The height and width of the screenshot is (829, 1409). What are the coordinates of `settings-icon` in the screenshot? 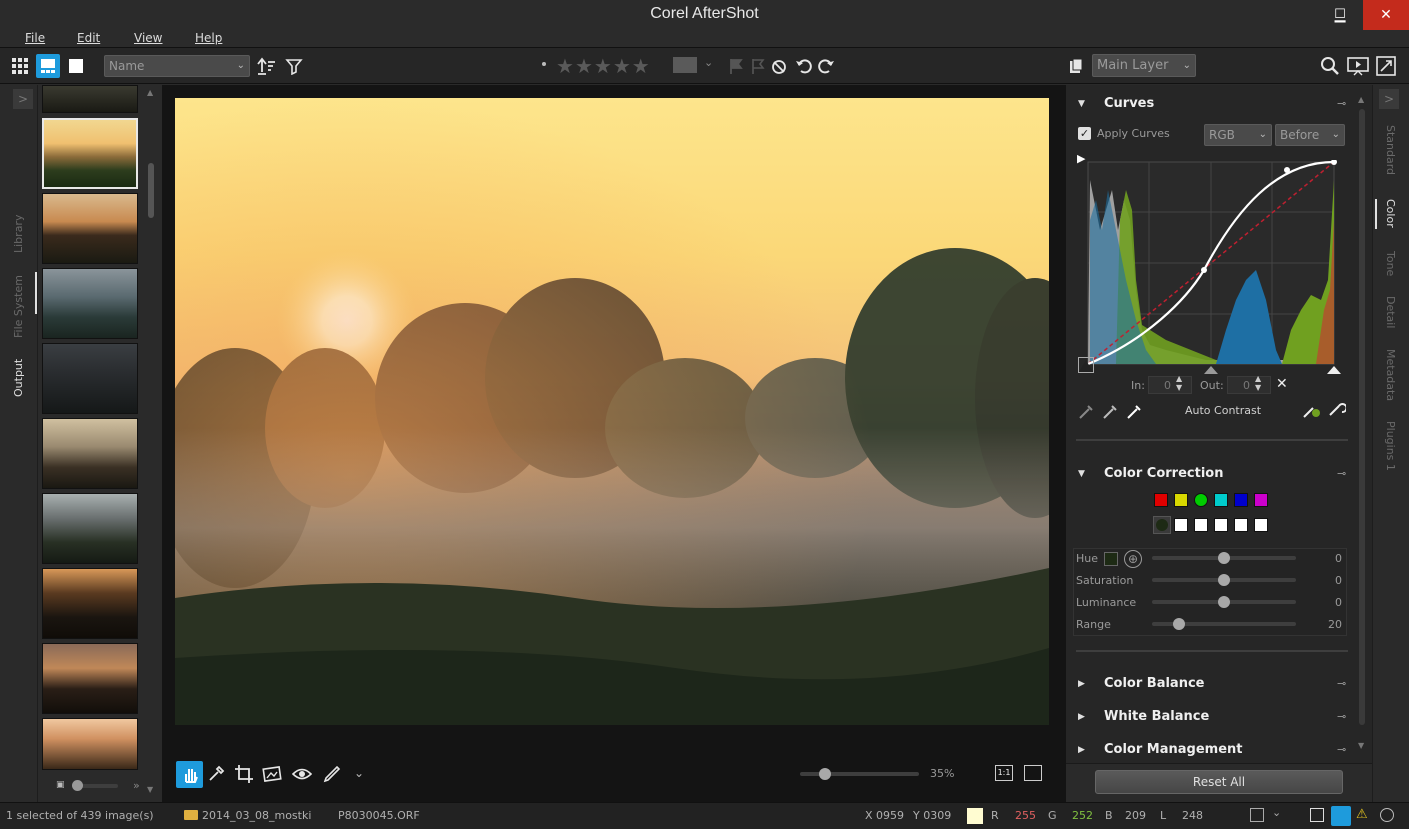 It's located at (1387, 815).